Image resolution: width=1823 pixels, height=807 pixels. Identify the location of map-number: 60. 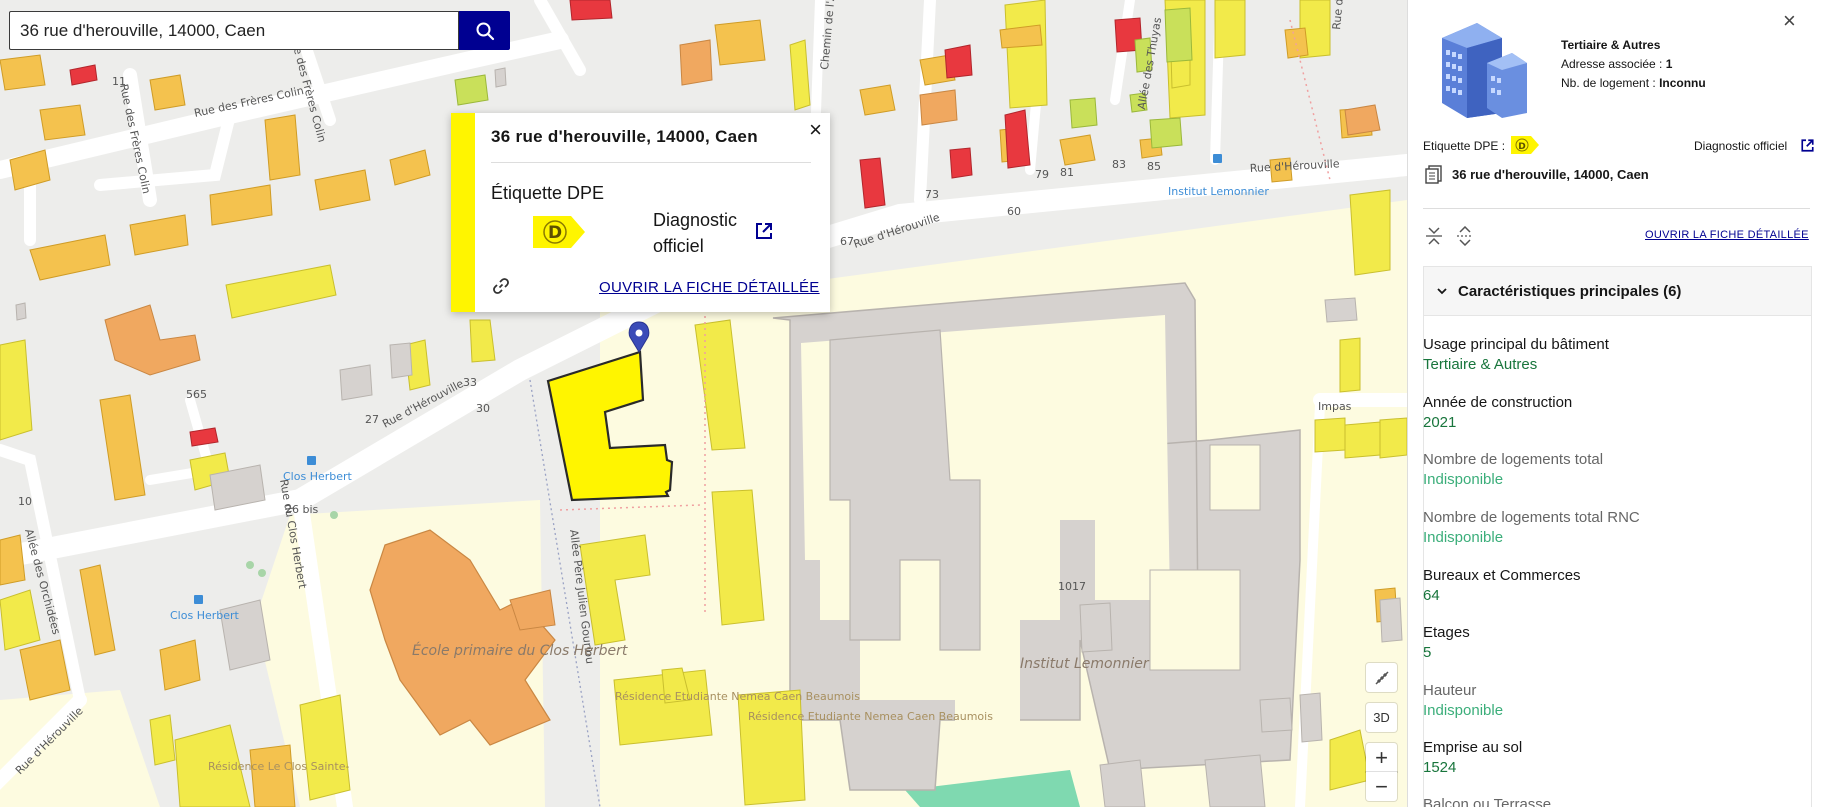
(1014, 211).